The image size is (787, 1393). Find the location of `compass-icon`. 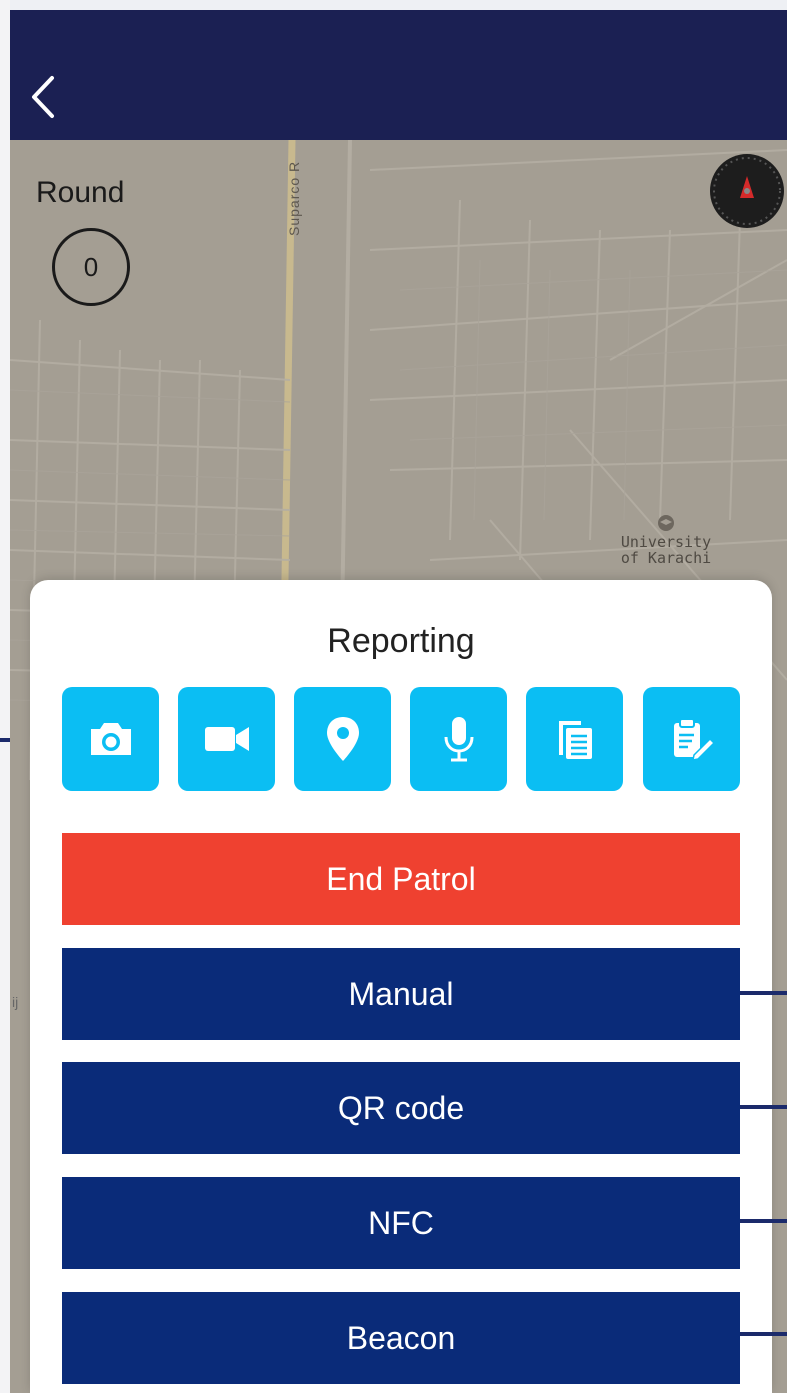

compass-icon is located at coordinates (747, 191).